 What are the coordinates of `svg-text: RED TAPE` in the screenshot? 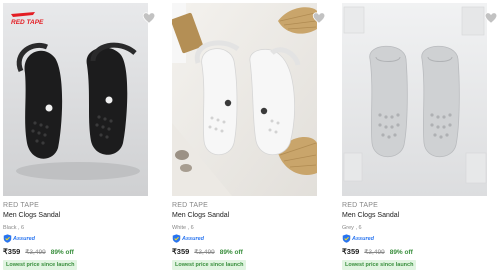 It's located at (27, 22).